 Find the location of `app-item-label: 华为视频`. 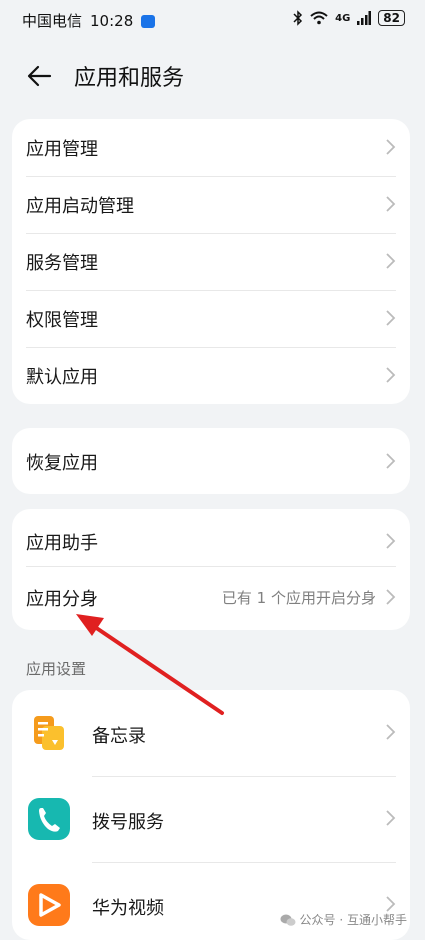

app-item-label: 华为视频 is located at coordinates (128, 908).